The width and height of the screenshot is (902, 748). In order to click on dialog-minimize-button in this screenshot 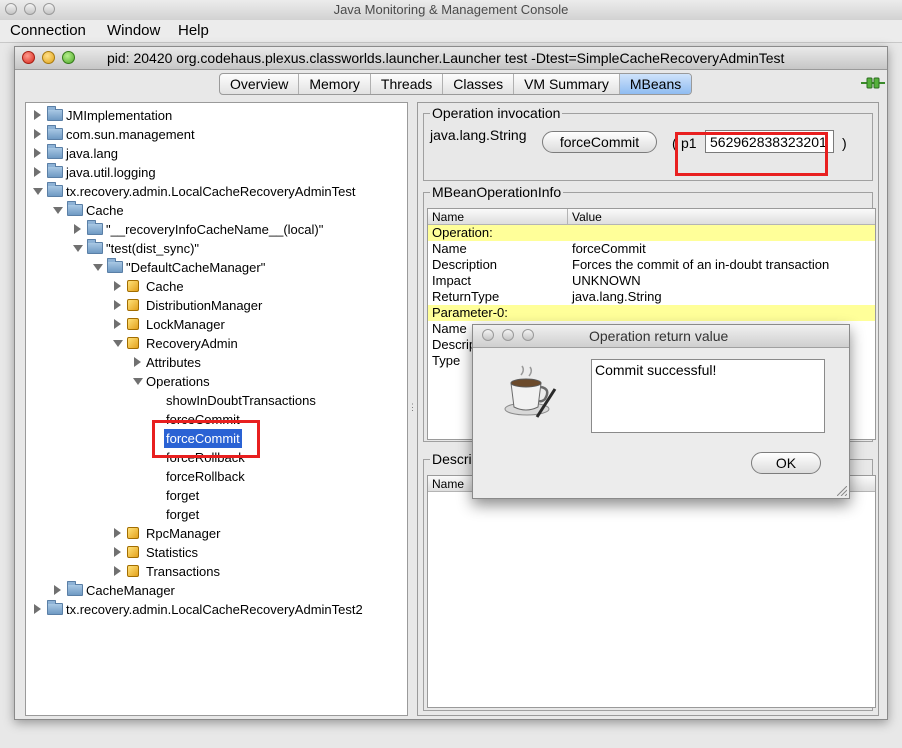, I will do `click(508, 335)`.